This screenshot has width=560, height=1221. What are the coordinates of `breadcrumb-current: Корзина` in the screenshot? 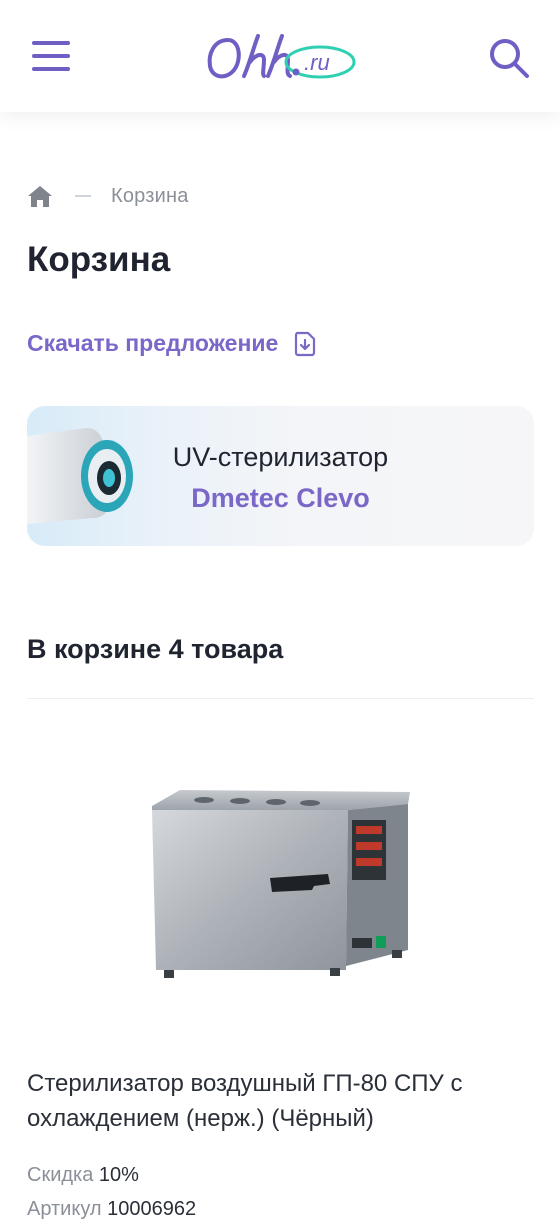 It's located at (150, 195).